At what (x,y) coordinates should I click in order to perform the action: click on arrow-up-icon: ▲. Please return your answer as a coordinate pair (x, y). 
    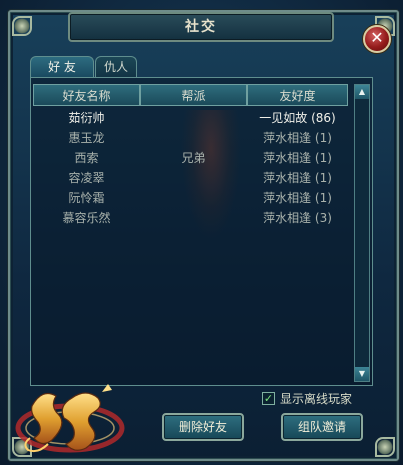
    Looking at the image, I should click on (362, 91).